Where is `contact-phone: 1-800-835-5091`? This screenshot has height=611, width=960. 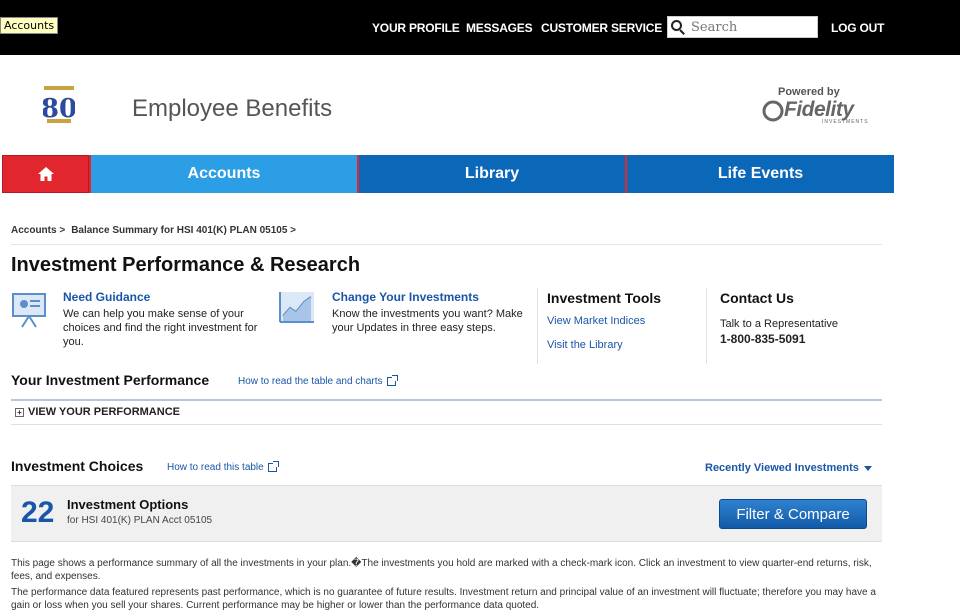
contact-phone: 1-800-835-5091 is located at coordinates (763, 339).